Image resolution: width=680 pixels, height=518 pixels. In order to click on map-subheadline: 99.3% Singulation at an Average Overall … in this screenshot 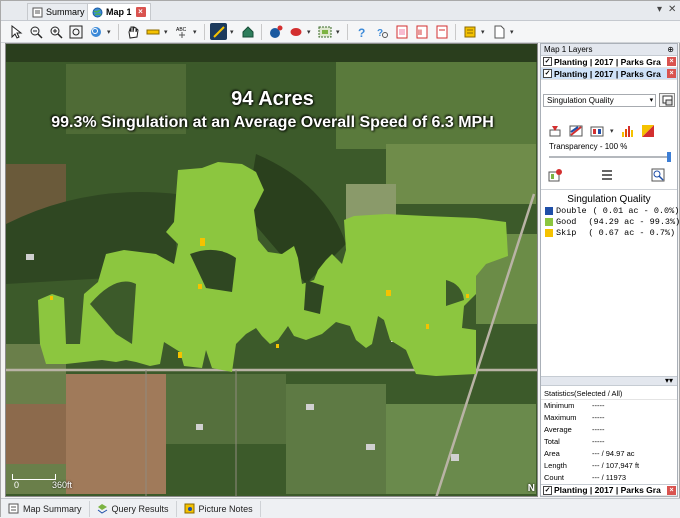, I will do `click(272, 122)`.